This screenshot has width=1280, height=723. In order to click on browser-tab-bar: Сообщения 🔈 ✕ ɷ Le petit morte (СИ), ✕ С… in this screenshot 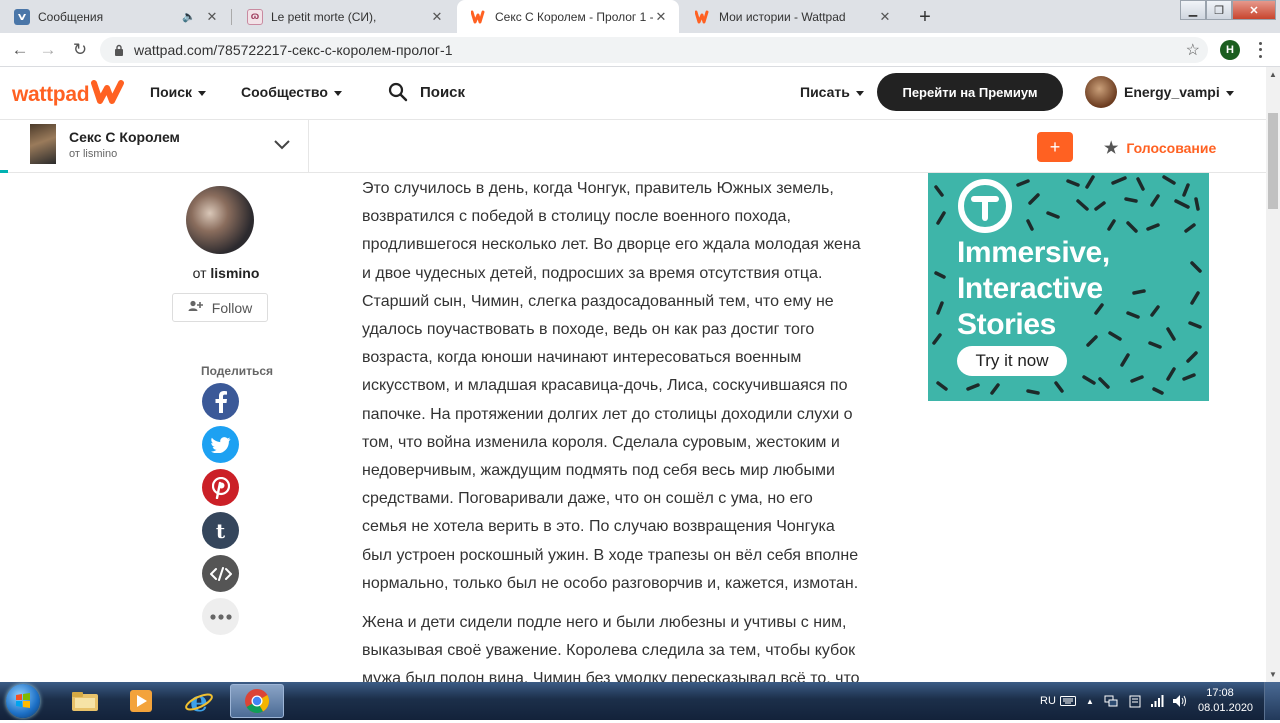, I will do `click(640, 16)`.